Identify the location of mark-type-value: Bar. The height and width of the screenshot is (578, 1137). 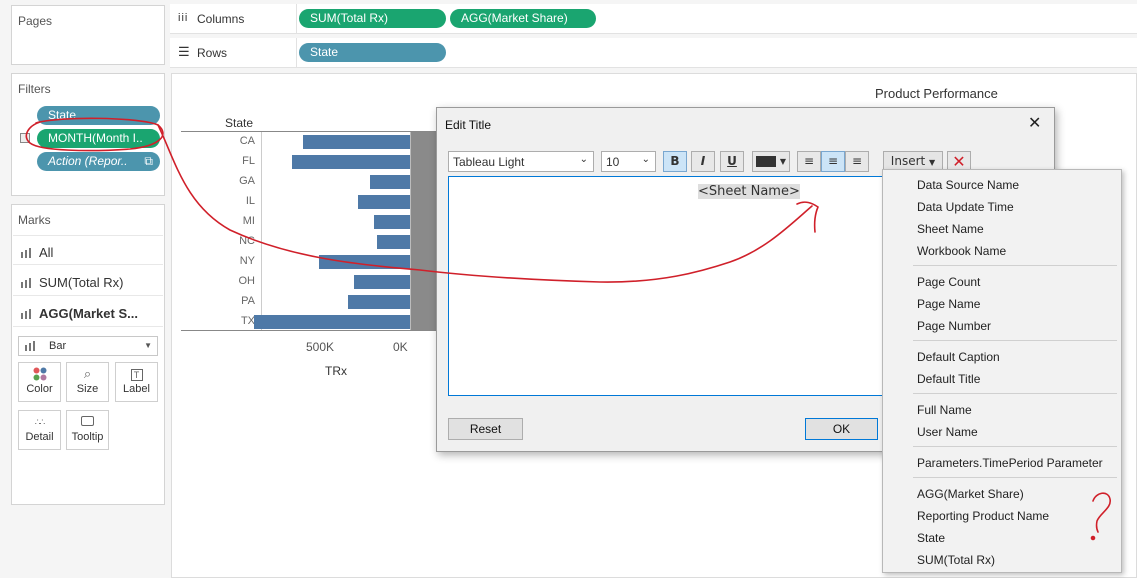
(58, 346).